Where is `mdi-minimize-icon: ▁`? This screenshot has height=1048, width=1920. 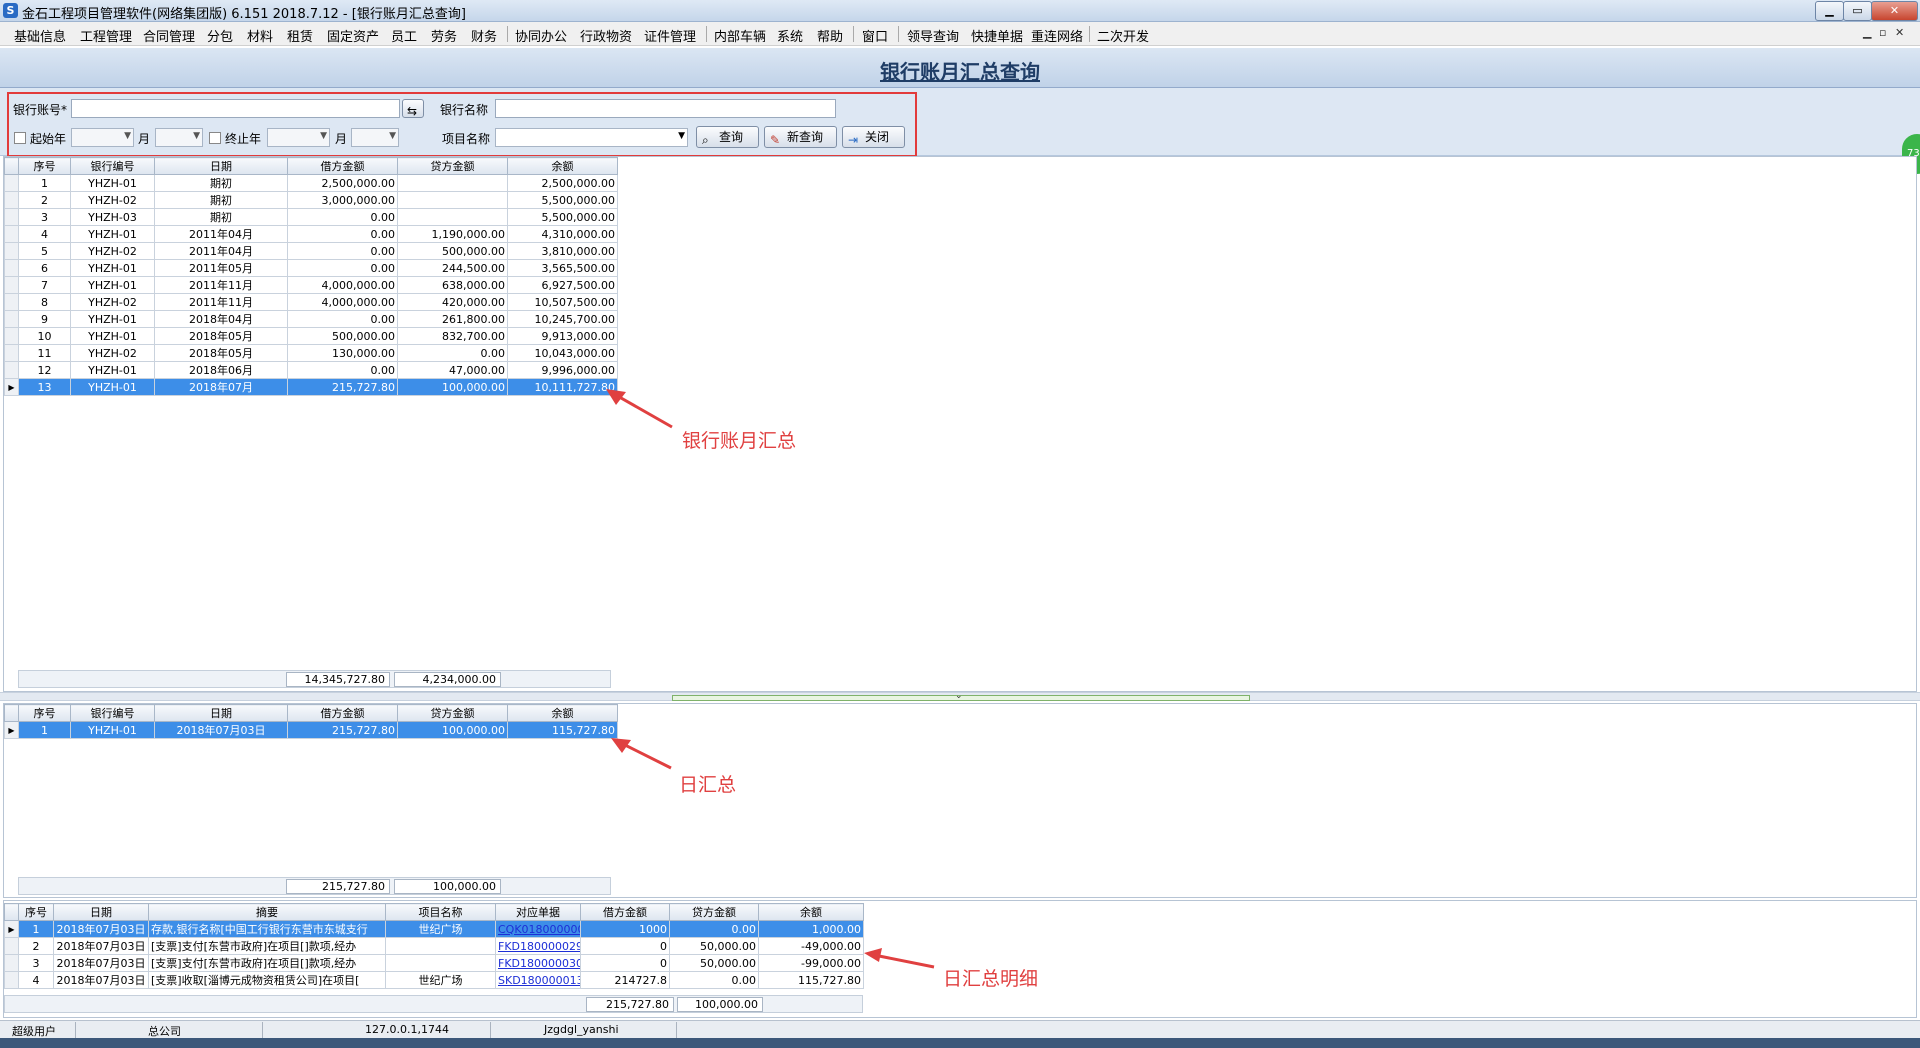 mdi-minimize-icon: ▁ is located at coordinates (1867, 32).